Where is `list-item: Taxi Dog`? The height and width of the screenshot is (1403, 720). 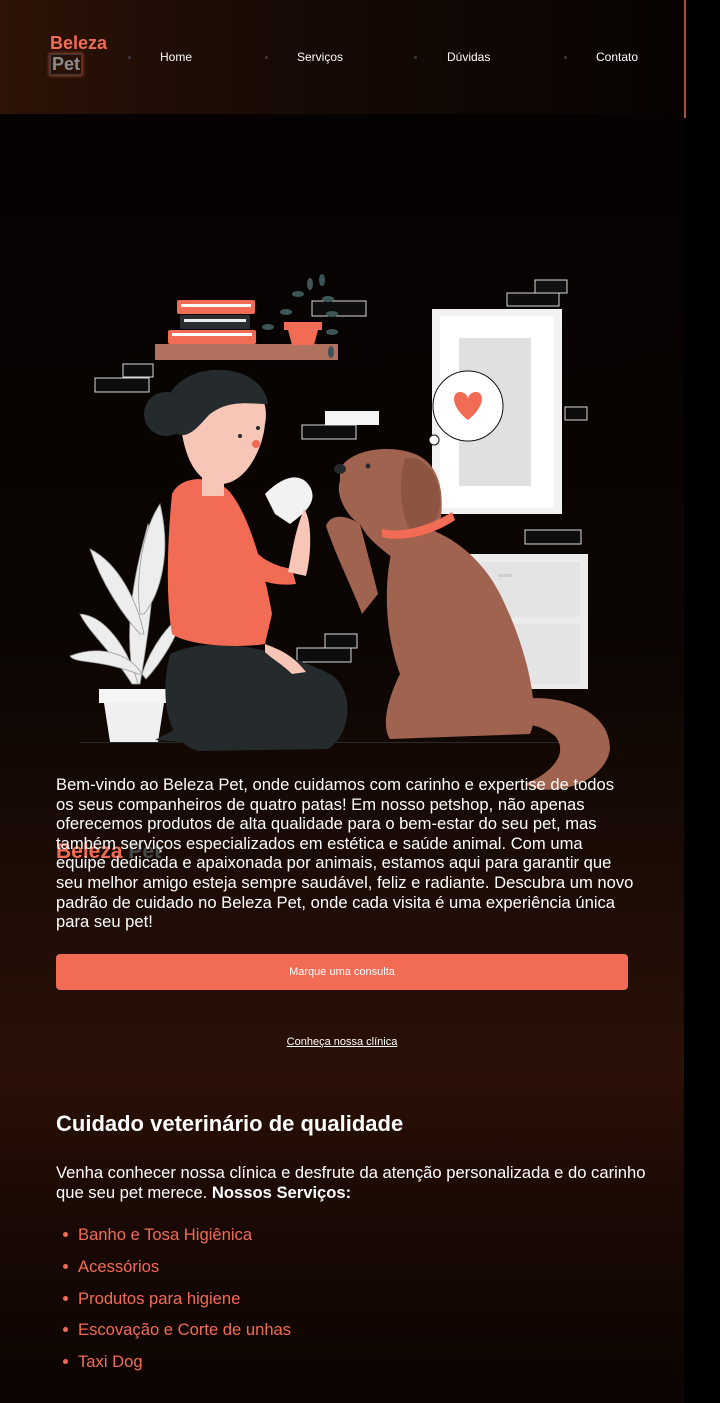
list-item: Taxi Dog is located at coordinates (173, 1366).